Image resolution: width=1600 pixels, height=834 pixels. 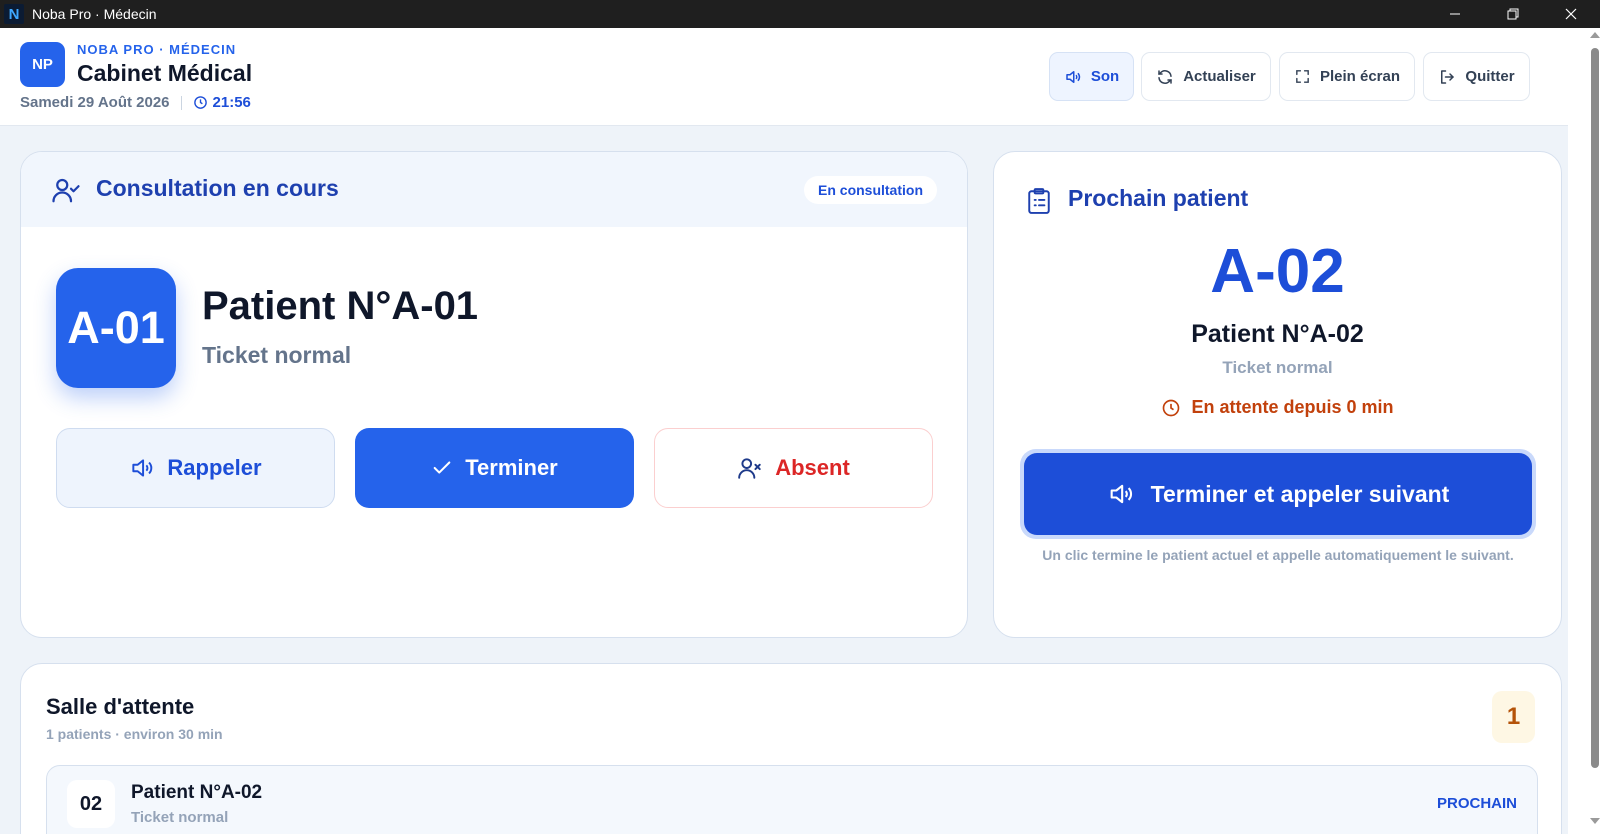 I want to click on recall-label: Rappeler, so click(x=214, y=467).